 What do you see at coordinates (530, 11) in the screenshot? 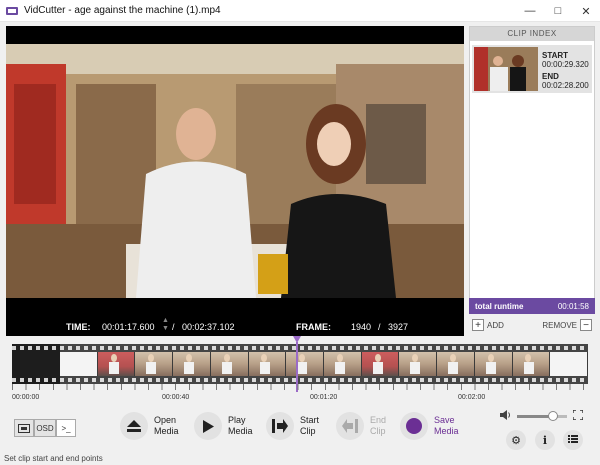
I see `minimize-button: —` at bounding box center [530, 11].